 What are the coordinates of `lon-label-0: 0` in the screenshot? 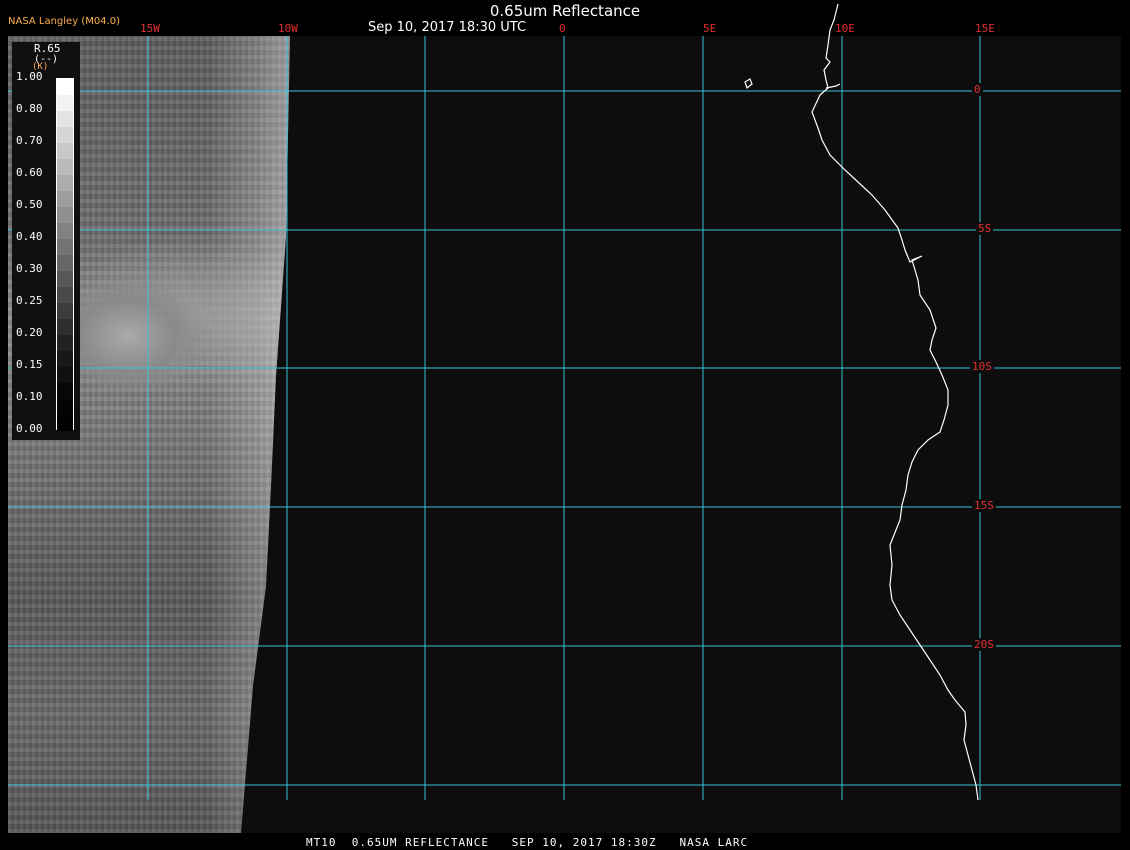 It's located at (562, 28).